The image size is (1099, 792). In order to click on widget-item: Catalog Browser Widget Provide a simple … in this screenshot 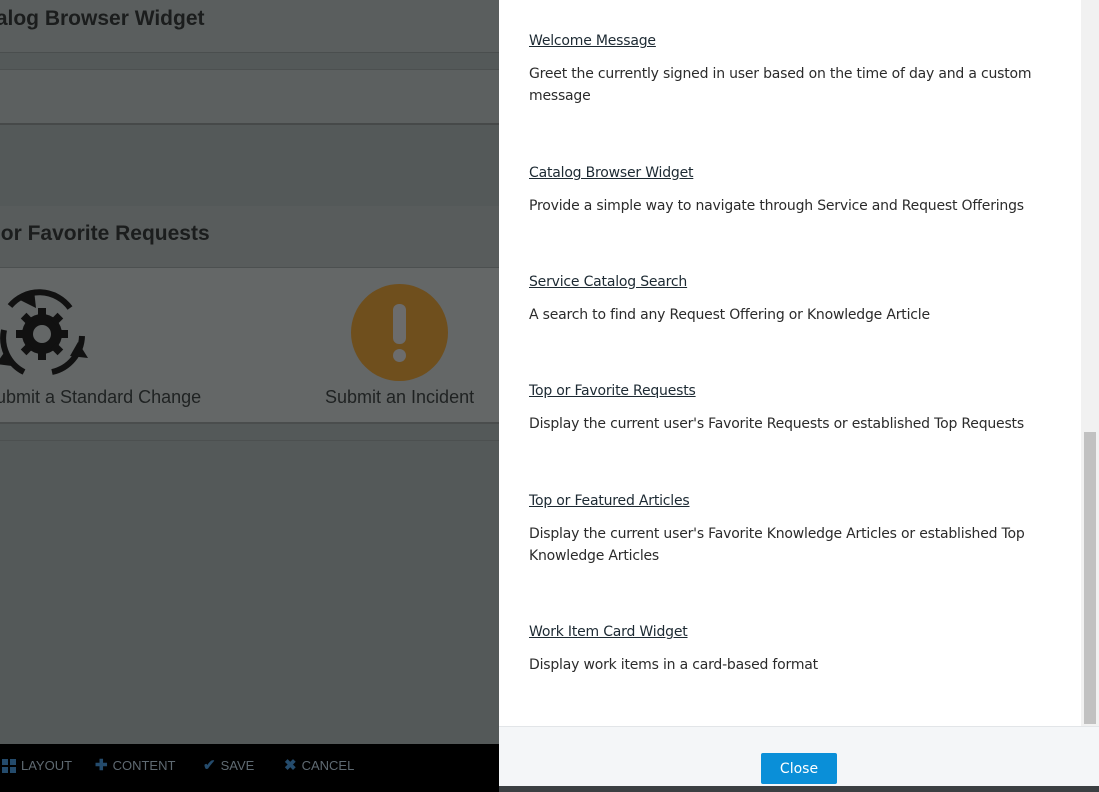, I will do `click(789, 189)`.